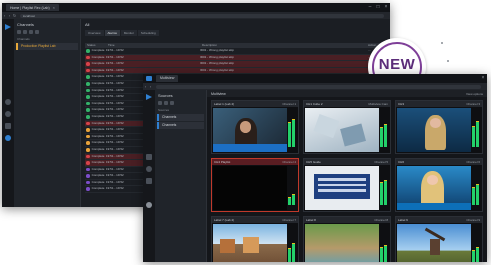  I want to click on tab-scheduling: Scheduling, so click(148, 33).